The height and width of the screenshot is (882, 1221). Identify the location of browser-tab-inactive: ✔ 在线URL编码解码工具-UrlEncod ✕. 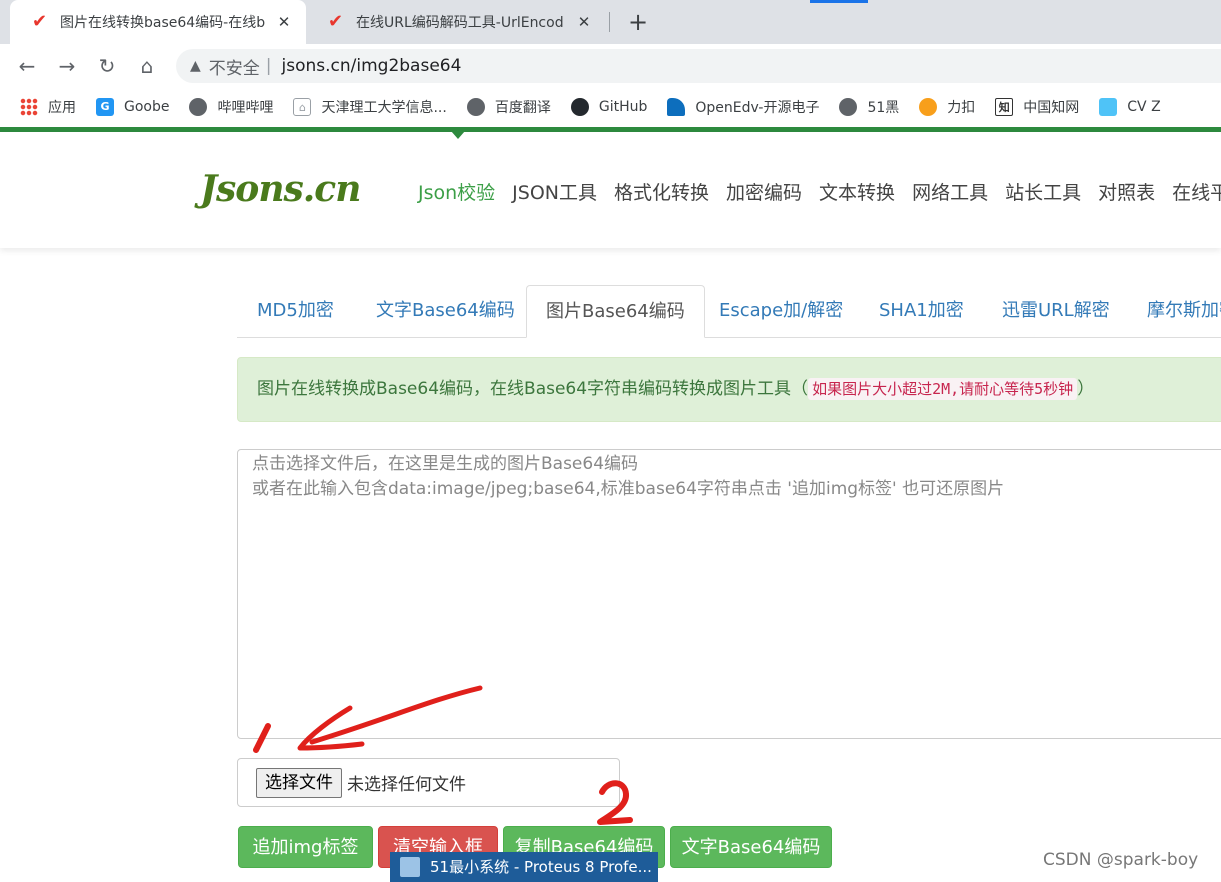
(456, 22).